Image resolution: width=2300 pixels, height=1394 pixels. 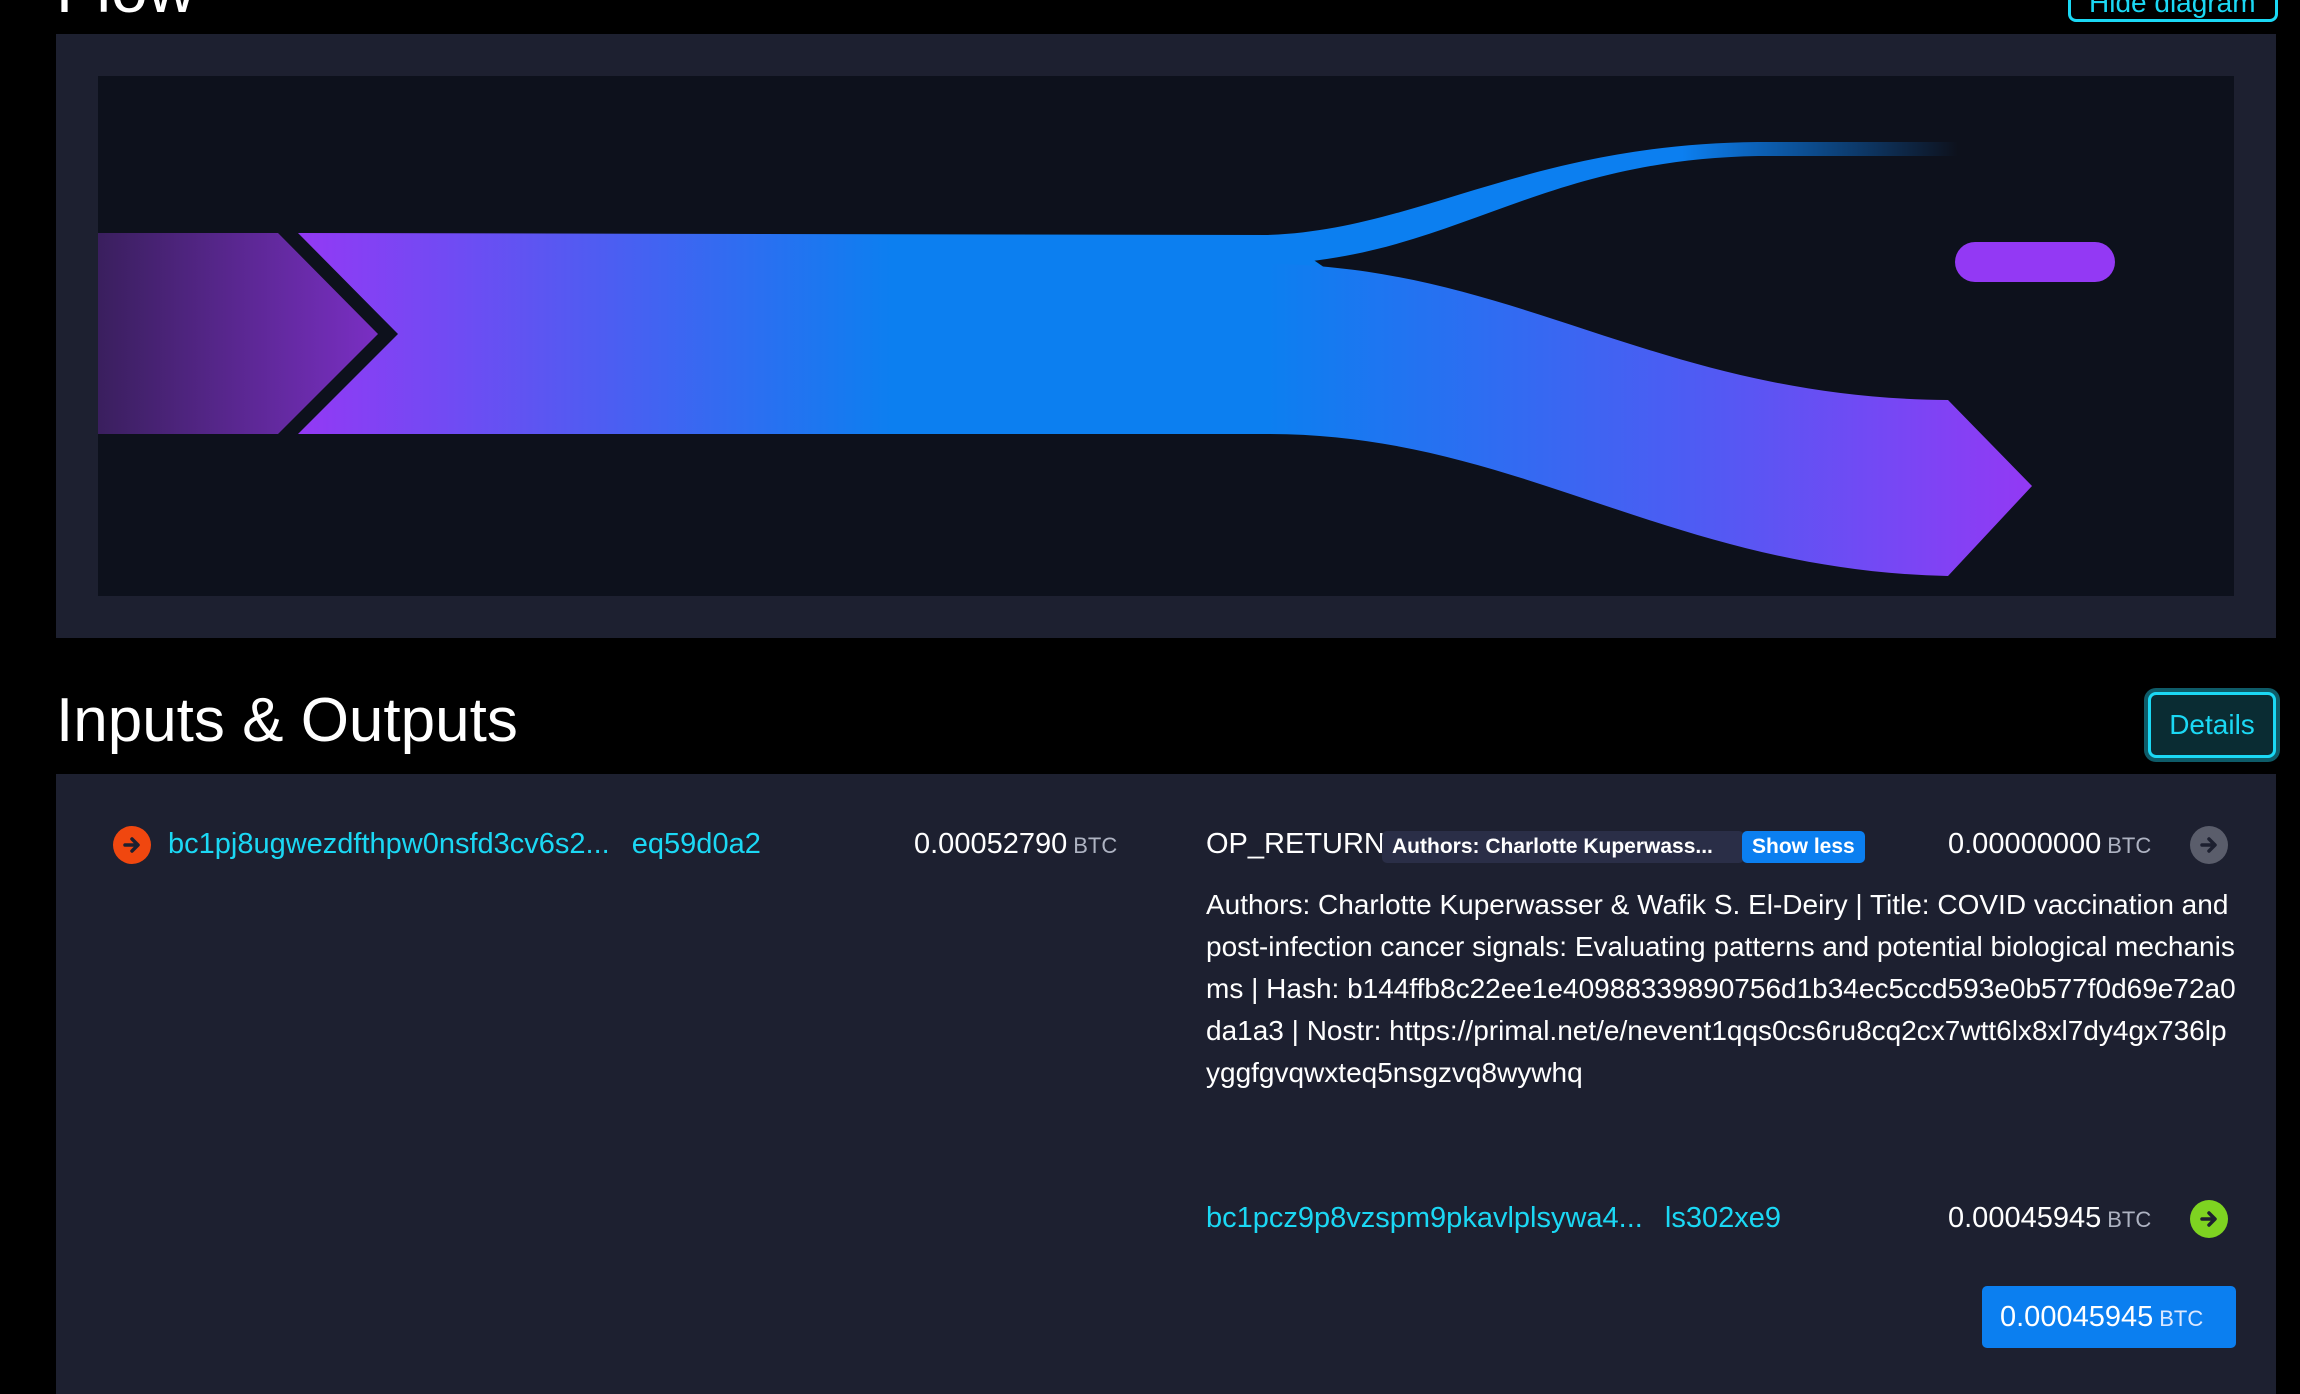 What do you see at coordinates (2173, 11) in the screenshot?
I see `hide-diagram-button: Hide diagram` at bounding box center [2173, 11].